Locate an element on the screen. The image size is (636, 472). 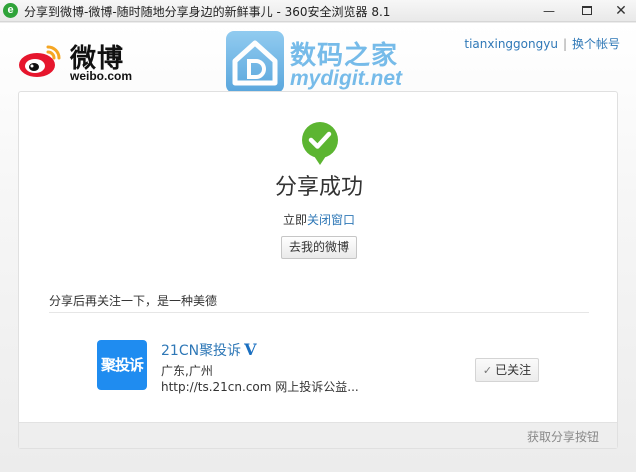
follow-tip: 分享后再关注一下，是一种美德 is located at coordinates (133, 301).